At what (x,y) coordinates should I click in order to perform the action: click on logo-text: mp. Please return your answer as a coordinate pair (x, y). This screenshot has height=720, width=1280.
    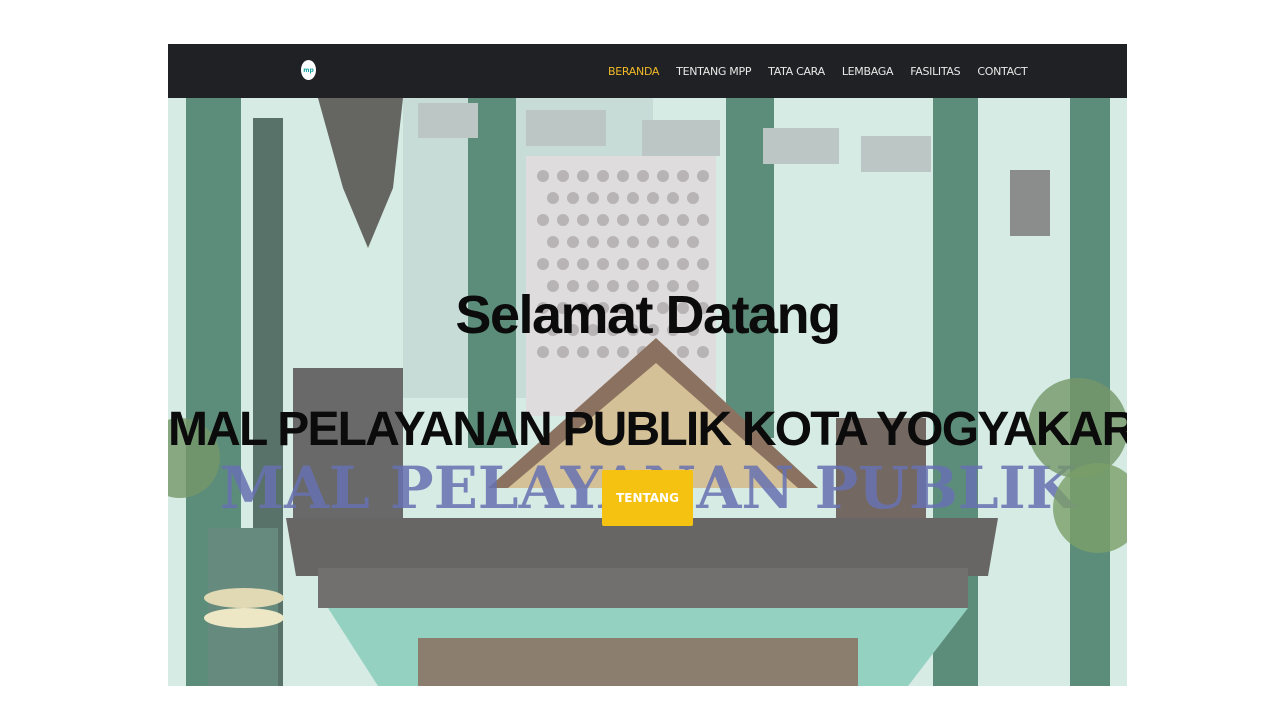
    Looking at the image, I should click on (308, 70).